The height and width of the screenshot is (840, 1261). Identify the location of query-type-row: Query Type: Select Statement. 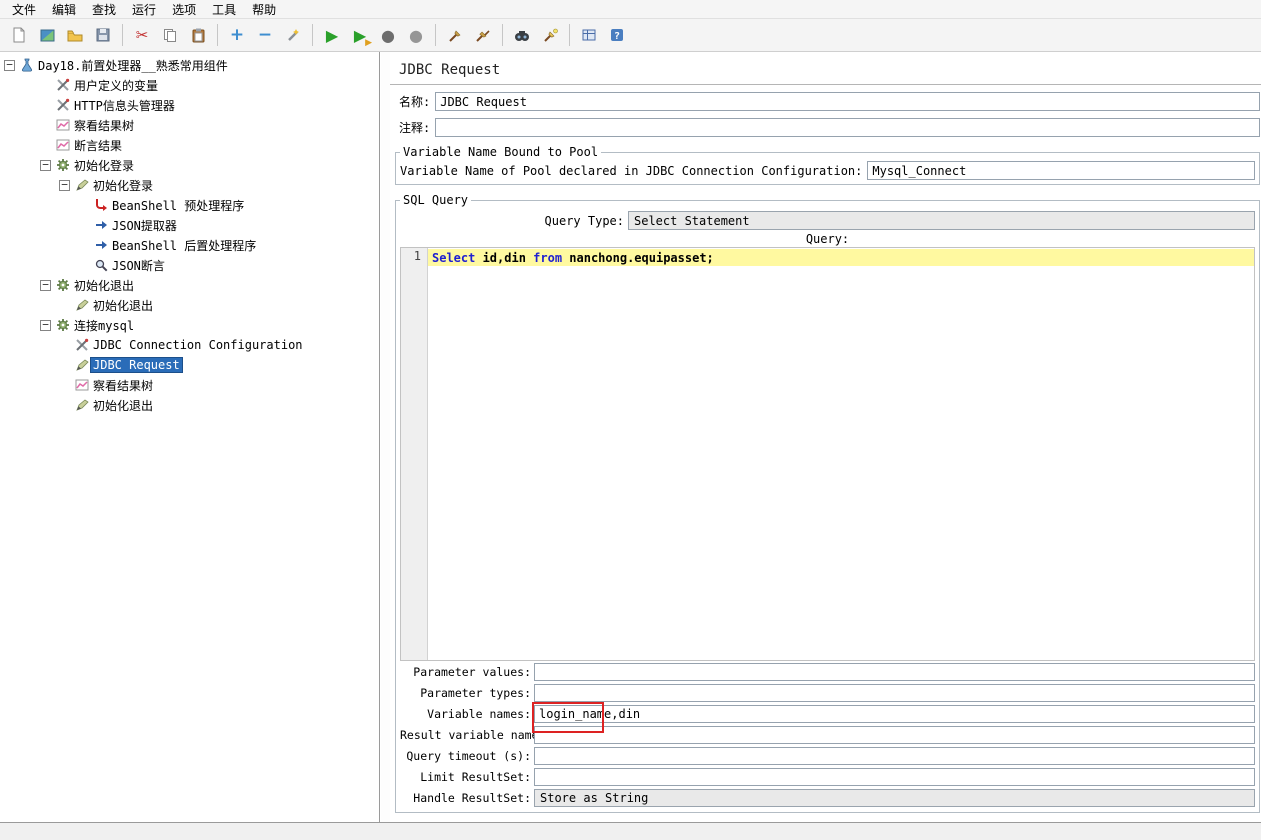
(827, 220).